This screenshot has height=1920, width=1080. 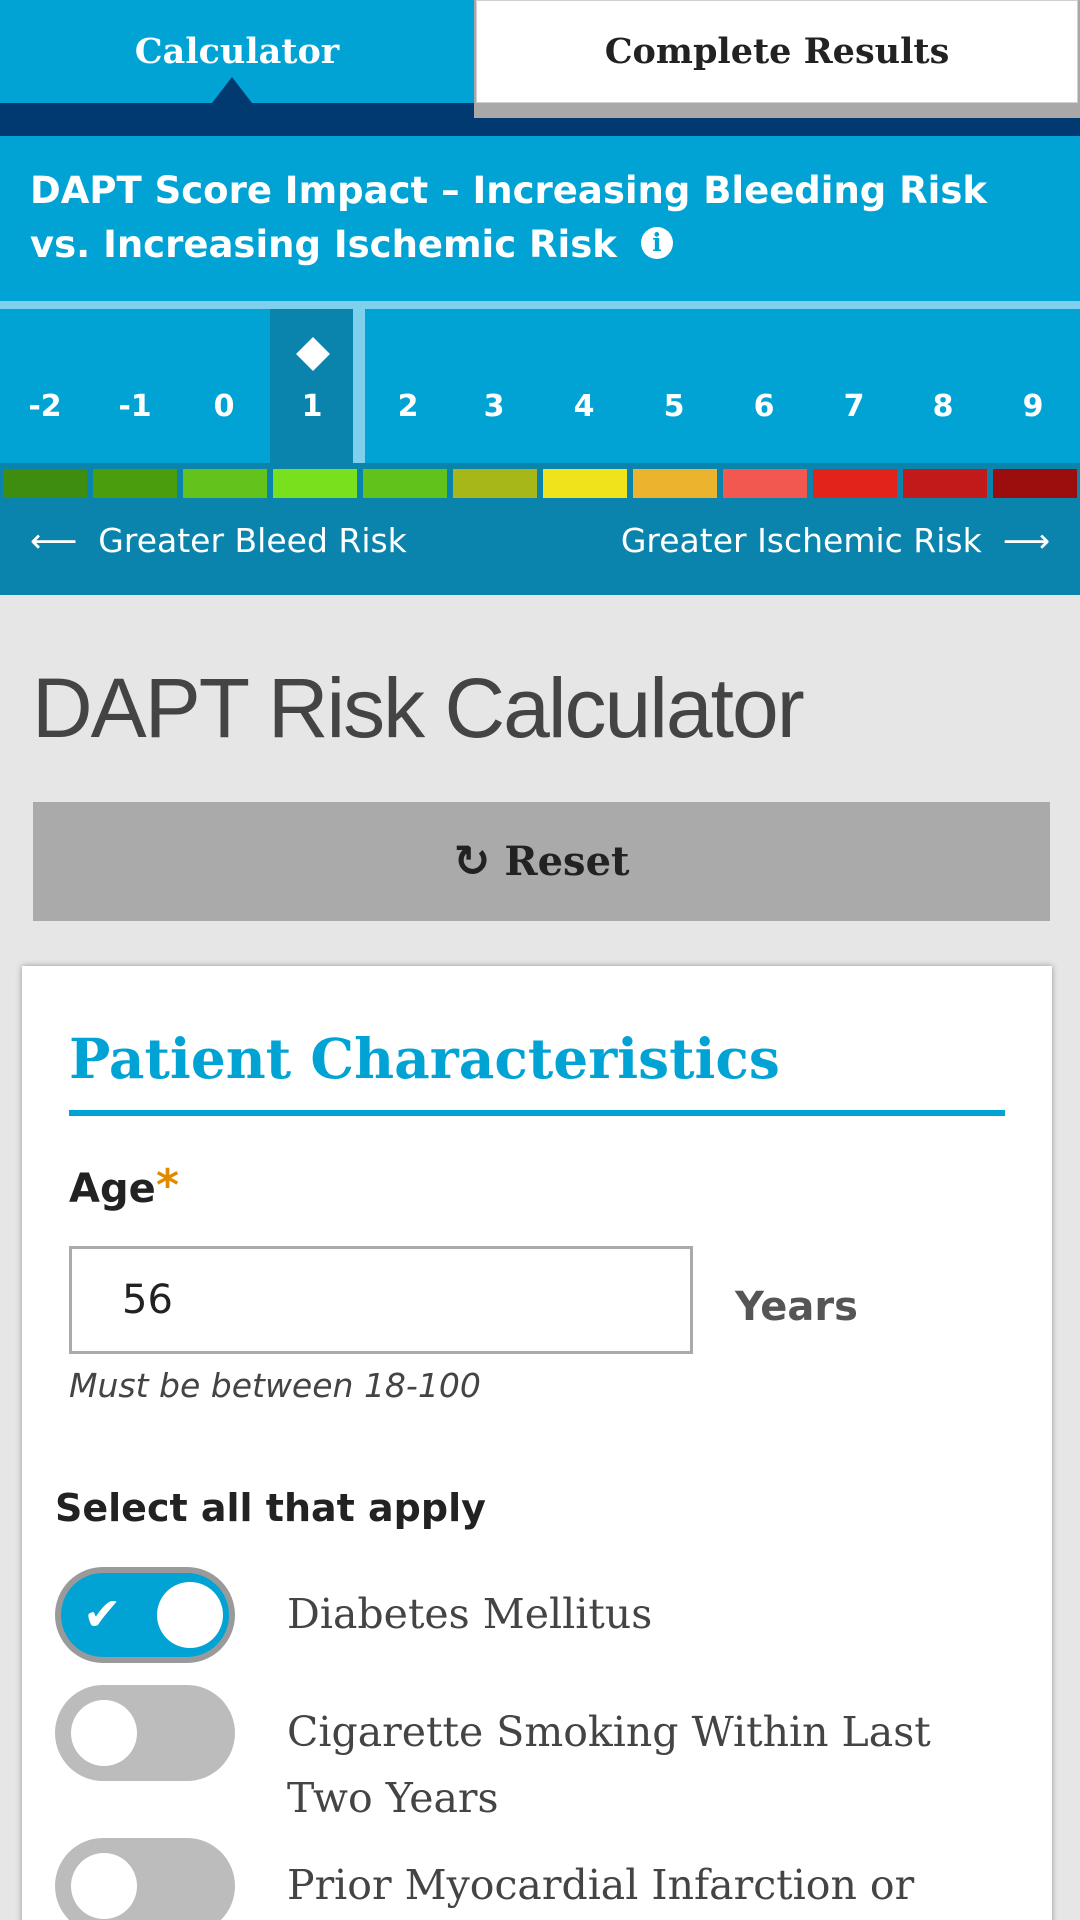 I want to click on greater-bleed-risk-label: Greater Bleed Risk, so click(x=252, y=540).